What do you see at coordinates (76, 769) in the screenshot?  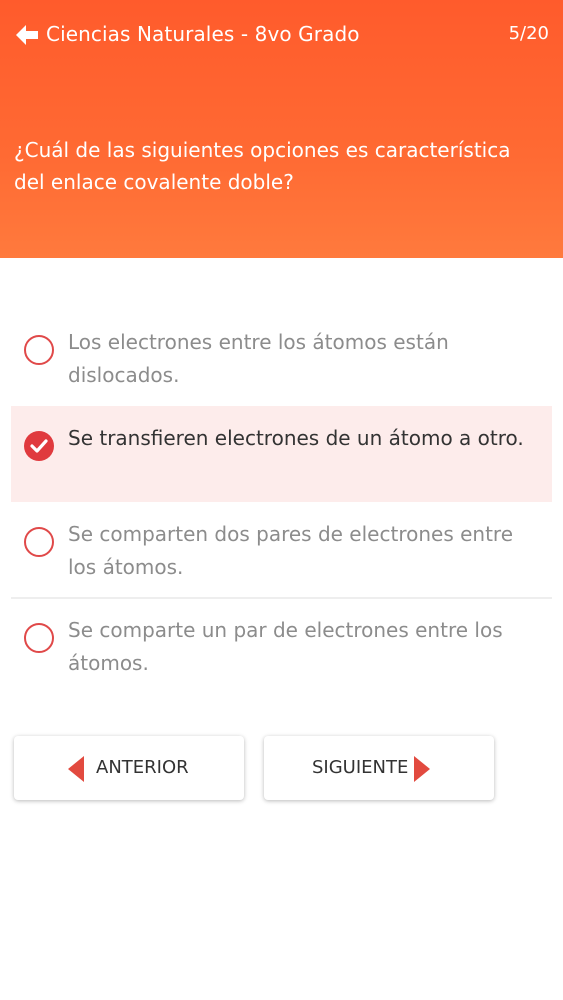 I see `triangle-left-icon` at bounding box center [76, 769].